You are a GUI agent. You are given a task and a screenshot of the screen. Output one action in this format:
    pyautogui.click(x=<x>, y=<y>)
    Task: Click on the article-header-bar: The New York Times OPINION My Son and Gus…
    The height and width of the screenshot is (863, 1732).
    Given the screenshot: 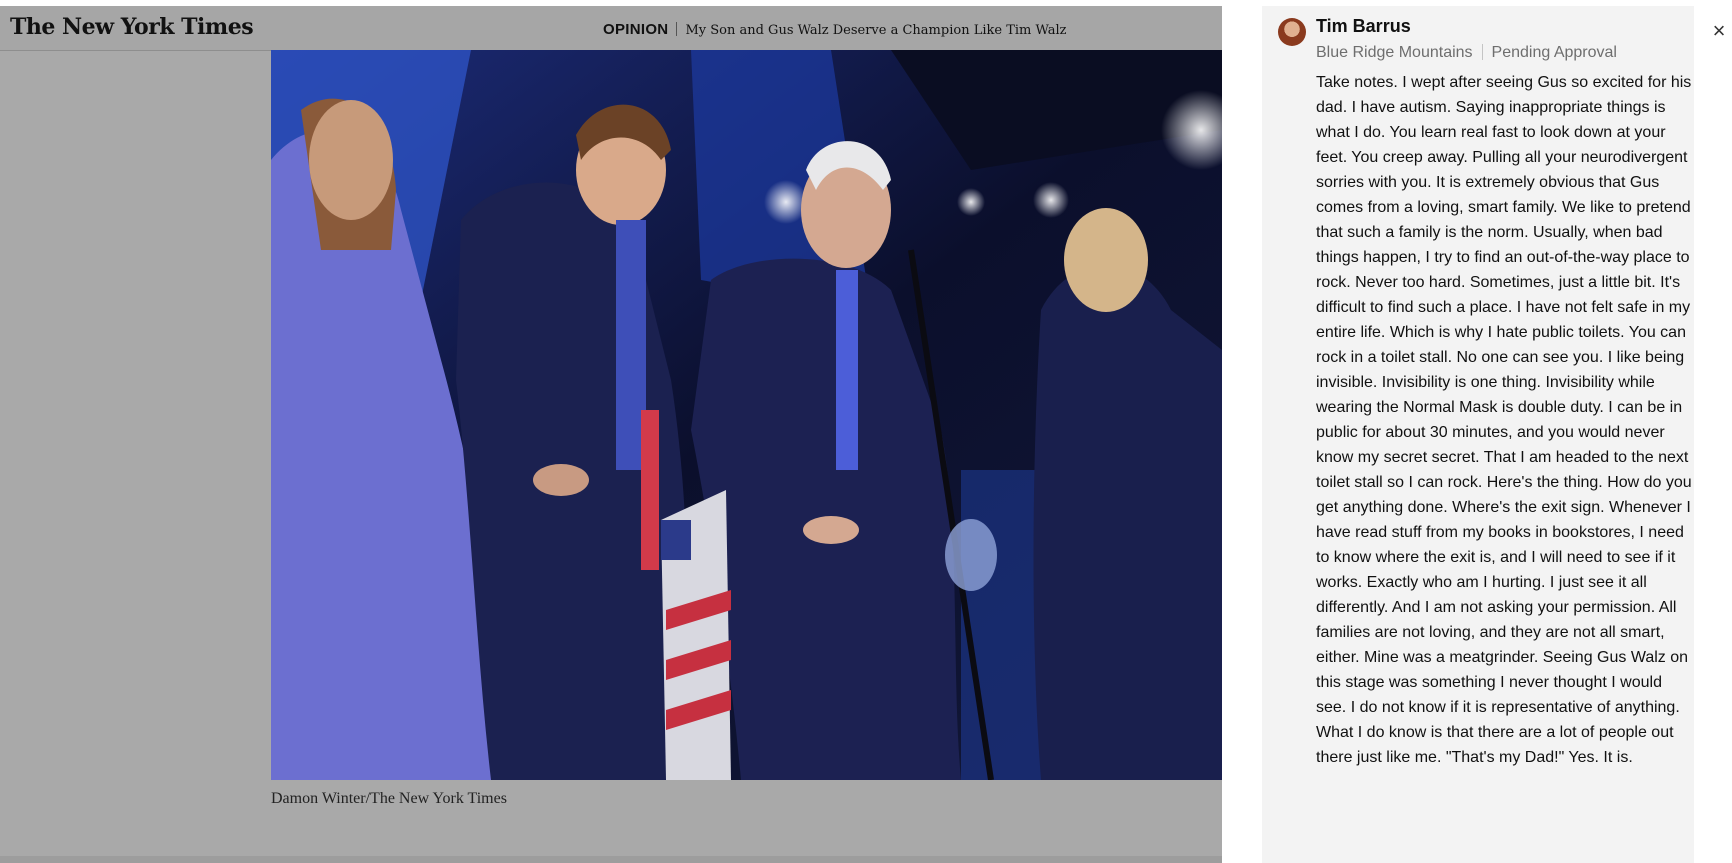 What is the action you would take?
    pyautogui.click(x=611, y=28)
    